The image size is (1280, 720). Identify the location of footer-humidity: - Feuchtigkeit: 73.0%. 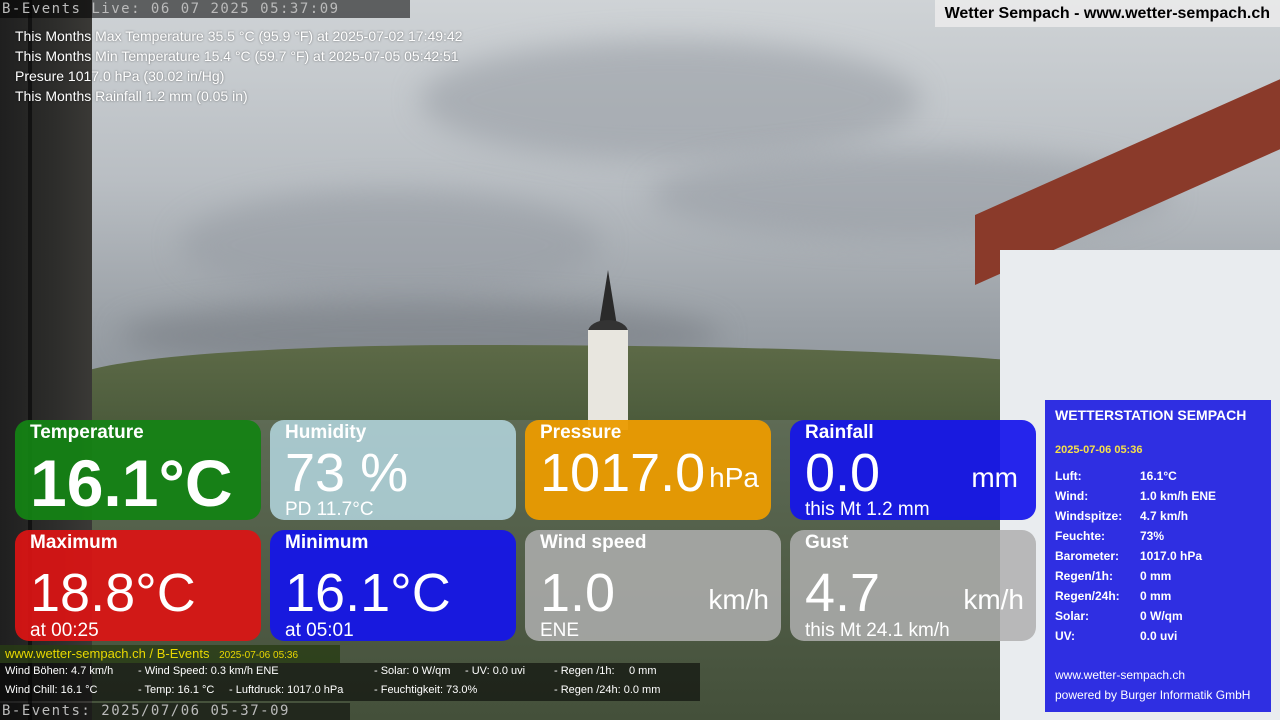
(426, 690).